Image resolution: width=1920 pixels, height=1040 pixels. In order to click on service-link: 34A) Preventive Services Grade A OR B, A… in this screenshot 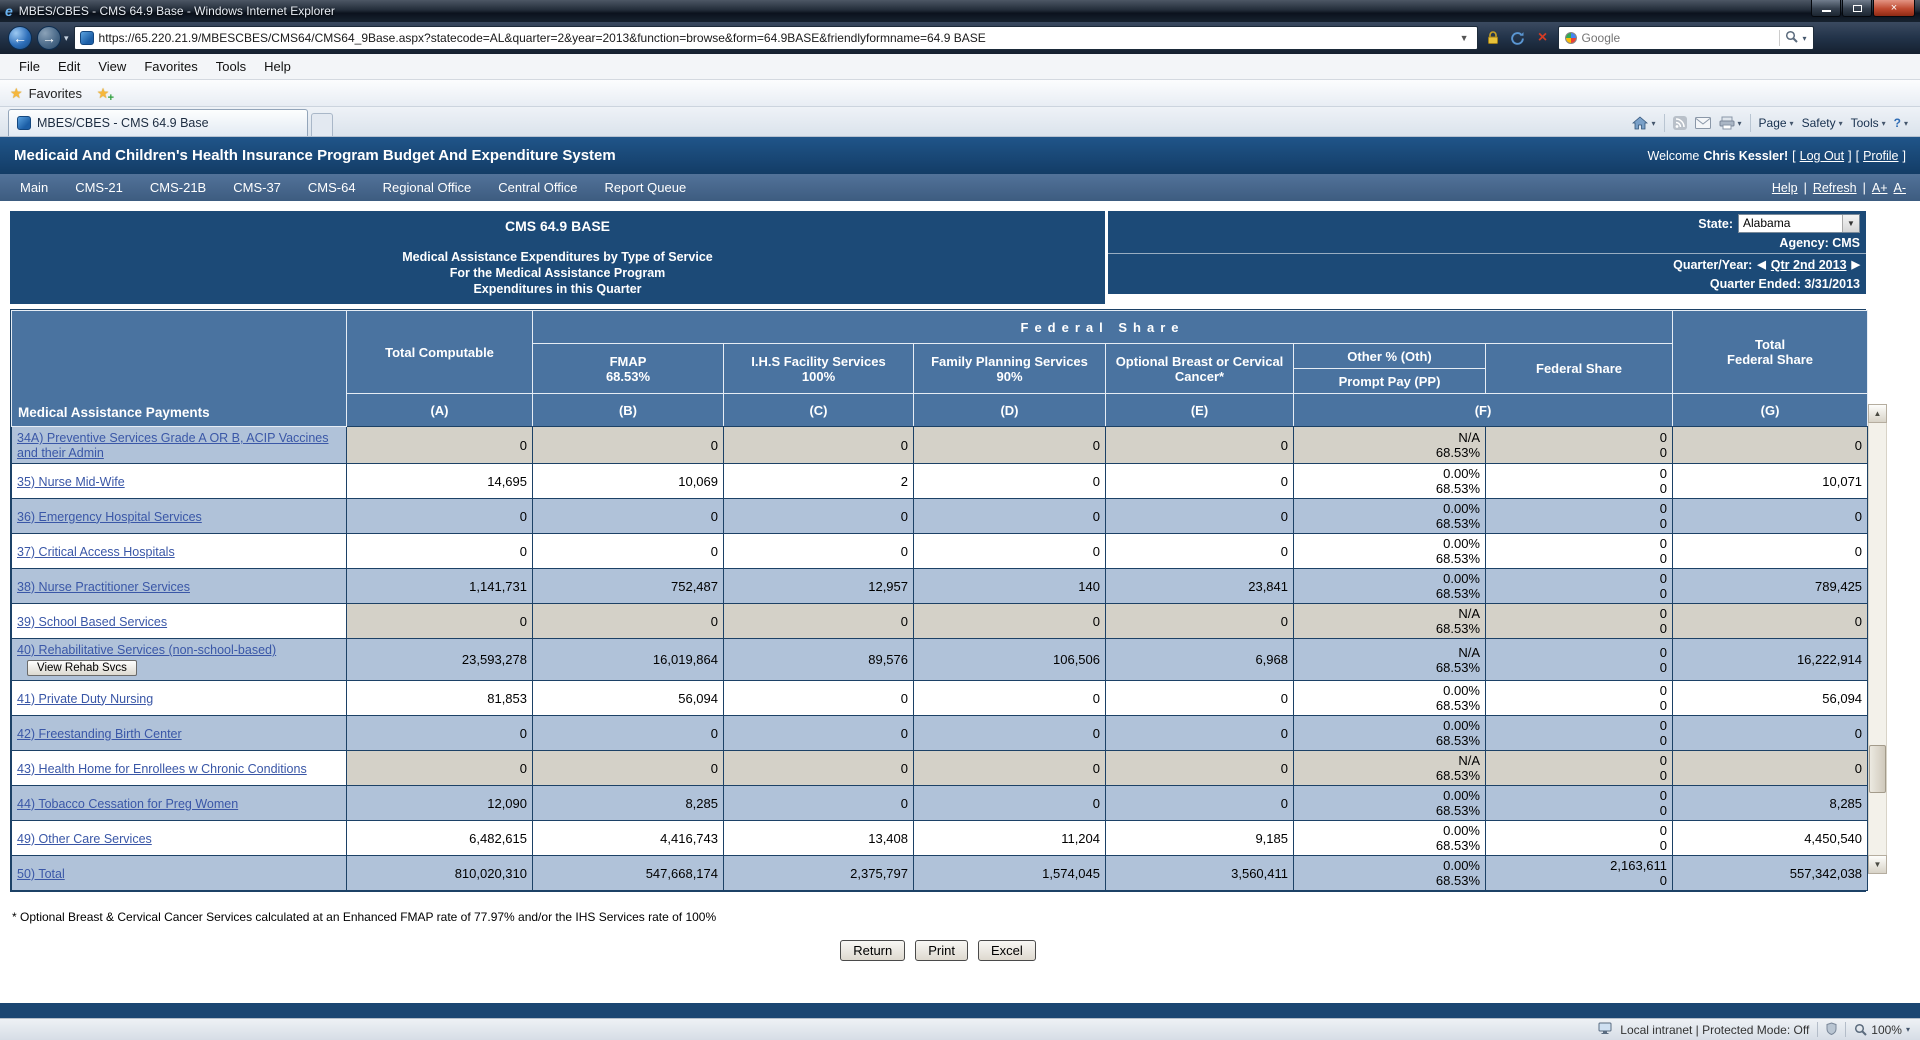, I will do `click(173, 445)`.